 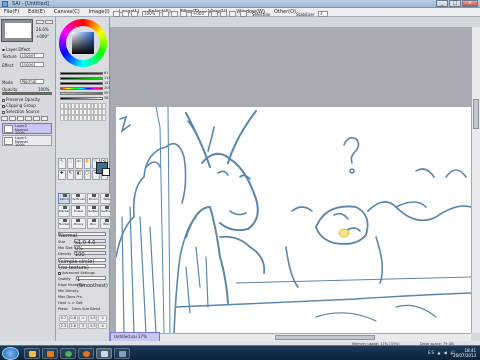 I want to click on zoom-in-icon, so click(x=174, y=14).